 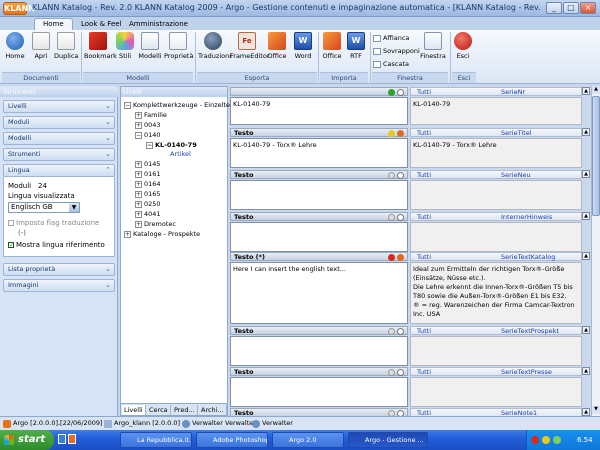 I want to click on open-button: Apri, so click(x=41, y=50).